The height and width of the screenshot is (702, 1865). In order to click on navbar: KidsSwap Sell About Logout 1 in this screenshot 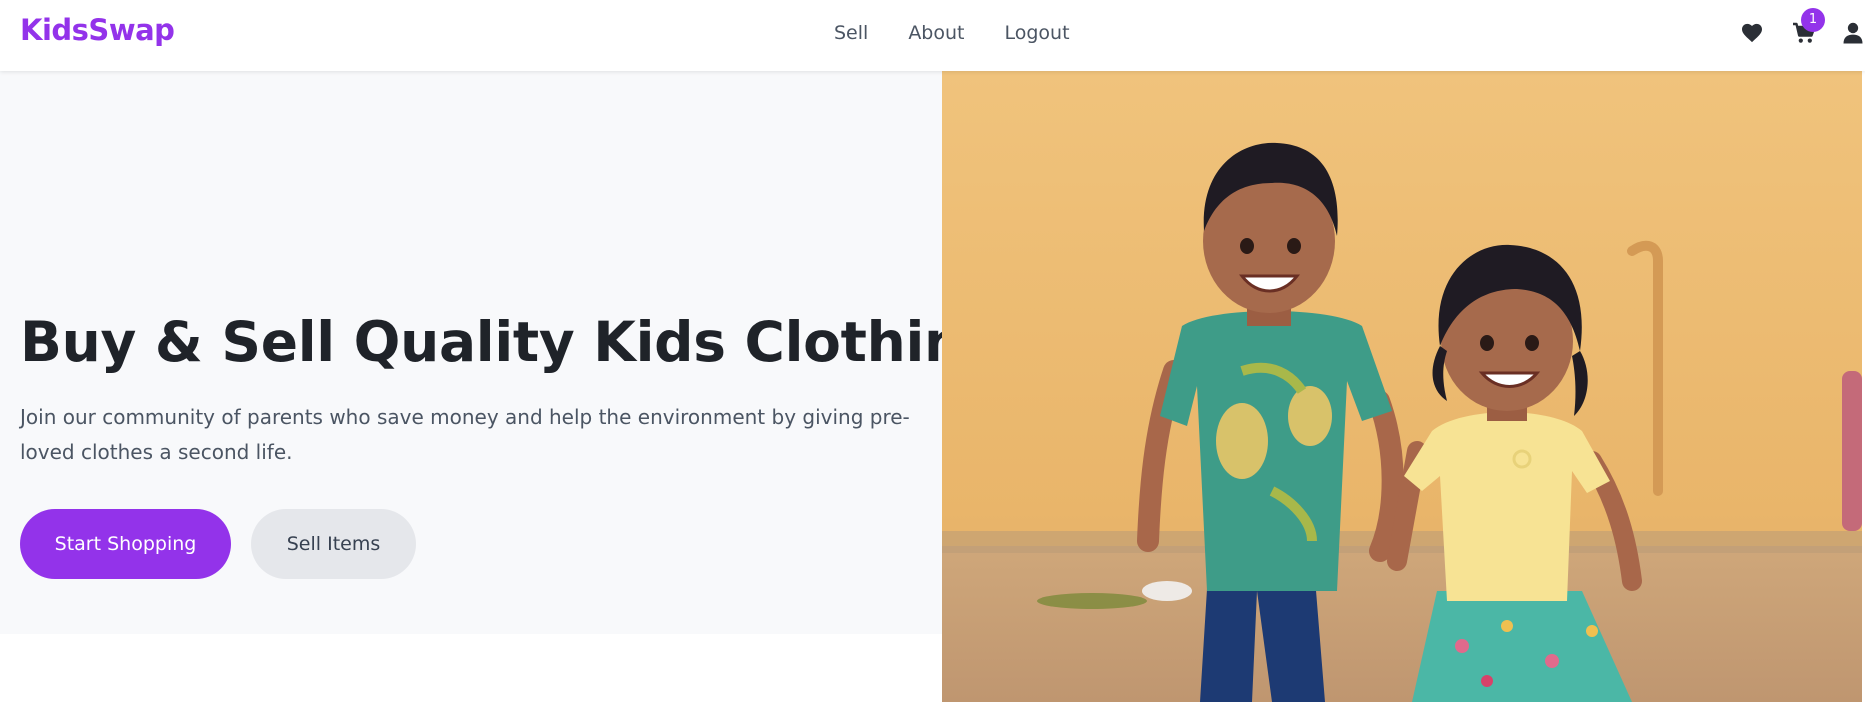, I will do `click(932, 35)`.